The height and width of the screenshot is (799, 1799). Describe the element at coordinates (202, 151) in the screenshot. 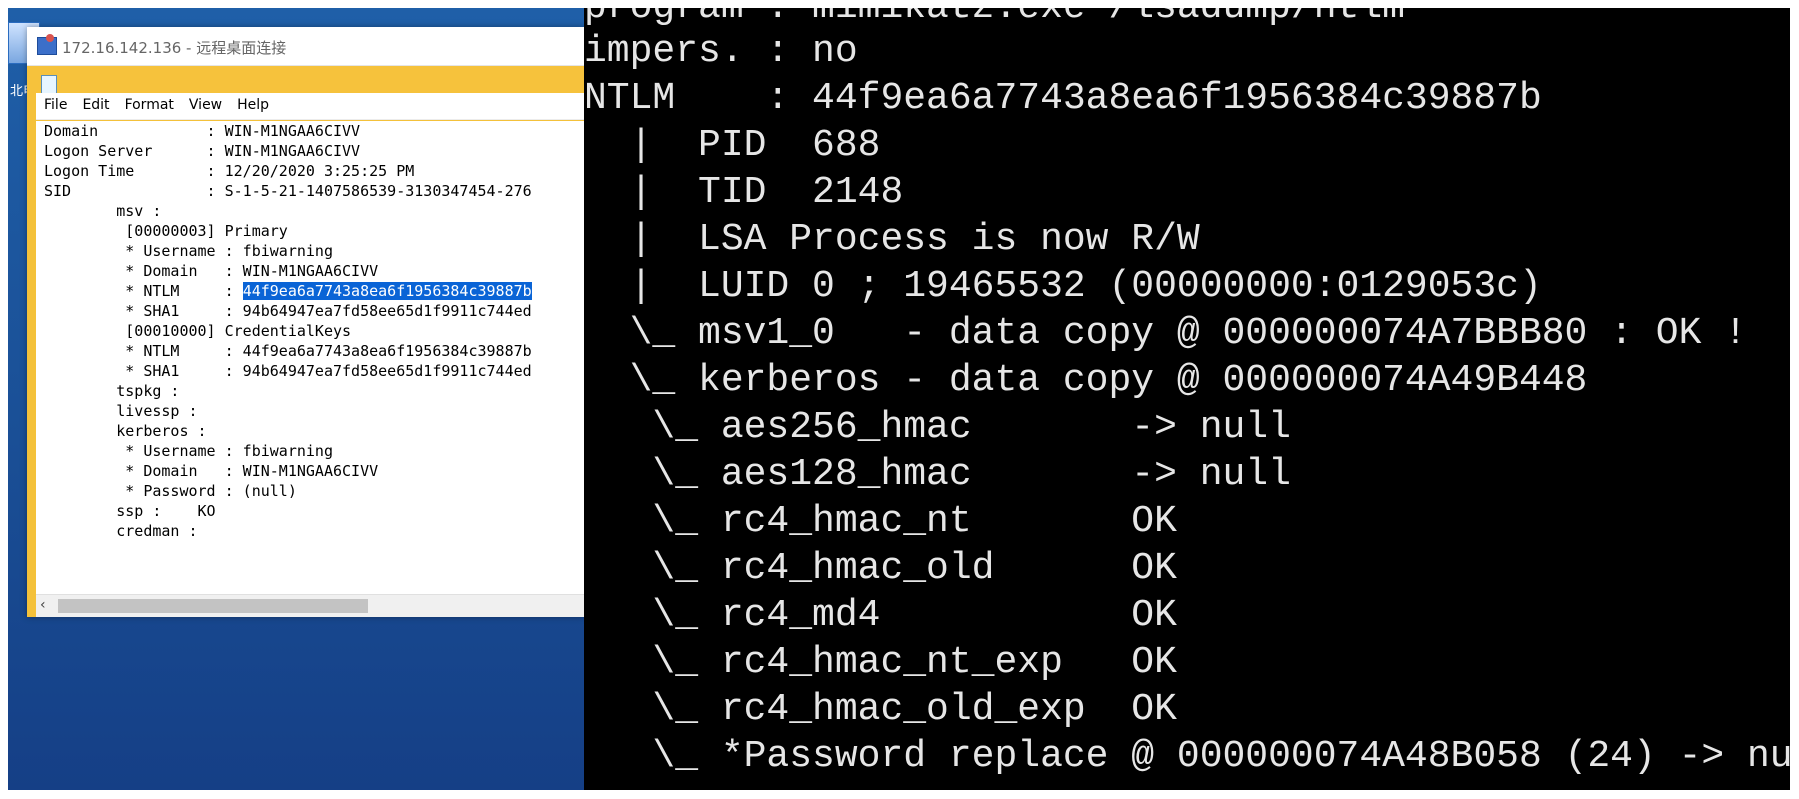

I see `text-line: Logon Server : WIN-M1NGAA6CIVV` at that location.